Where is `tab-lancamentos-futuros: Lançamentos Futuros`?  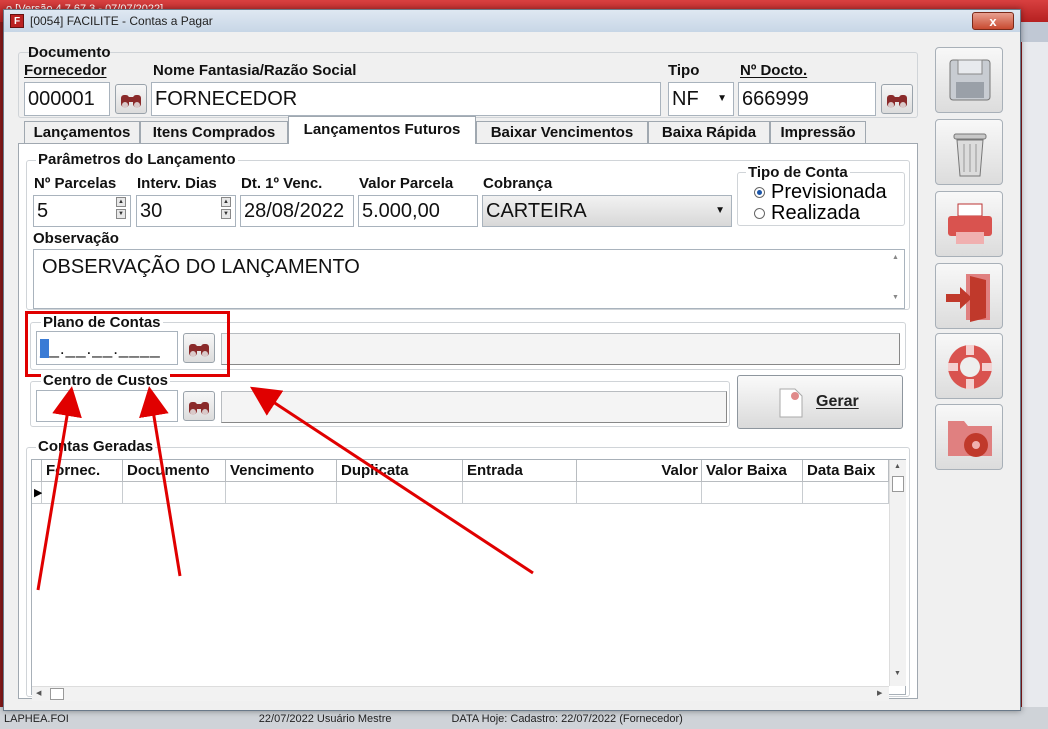 tab-lancamentos-futuros: Lançamentos Futuros is located at coordinates (382, 130).